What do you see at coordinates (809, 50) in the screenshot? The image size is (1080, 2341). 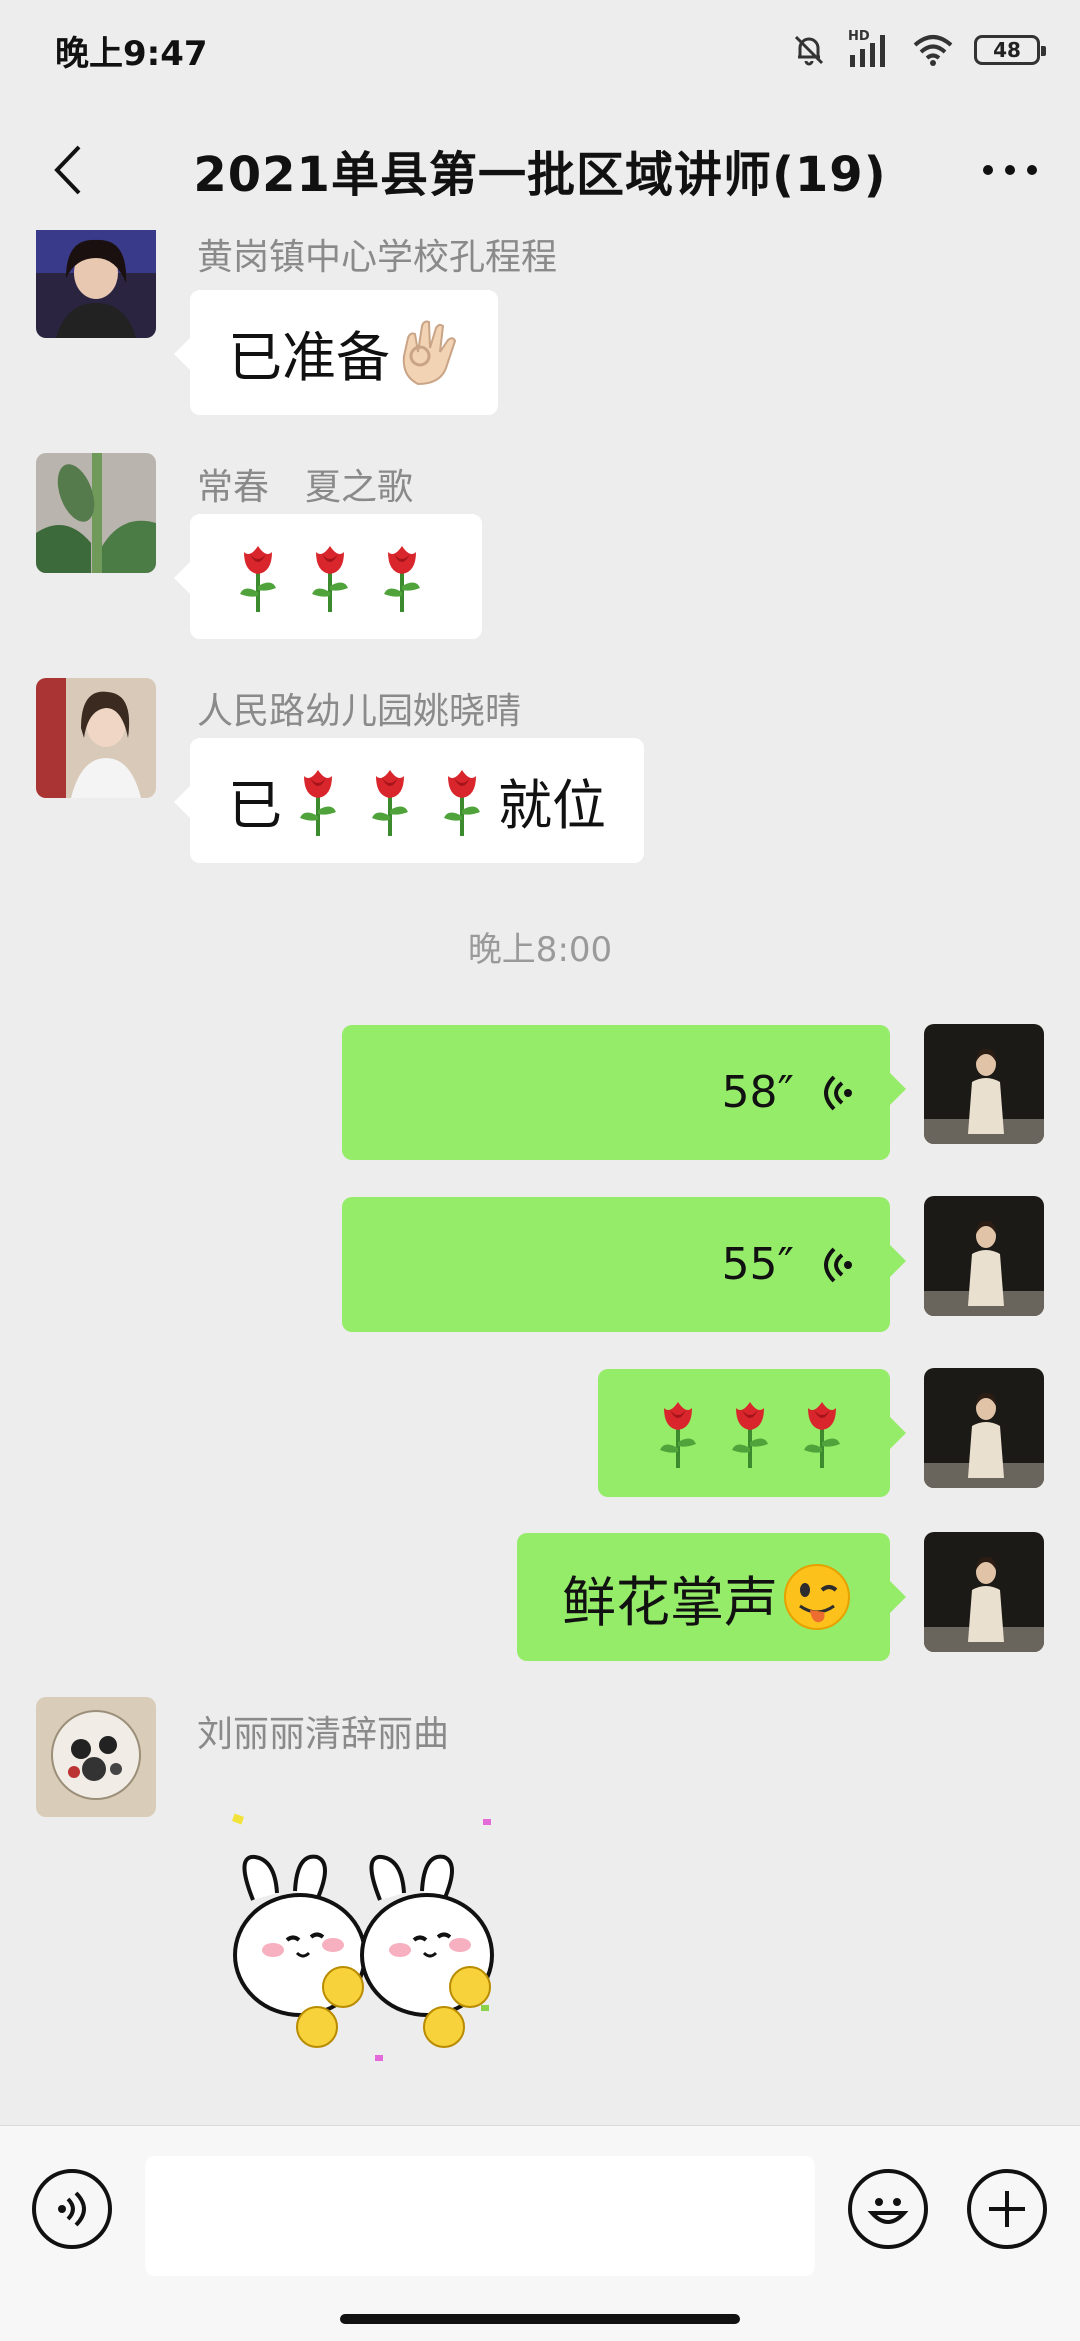 I see `mute-bell-icon` at bounding box center [809, 50].